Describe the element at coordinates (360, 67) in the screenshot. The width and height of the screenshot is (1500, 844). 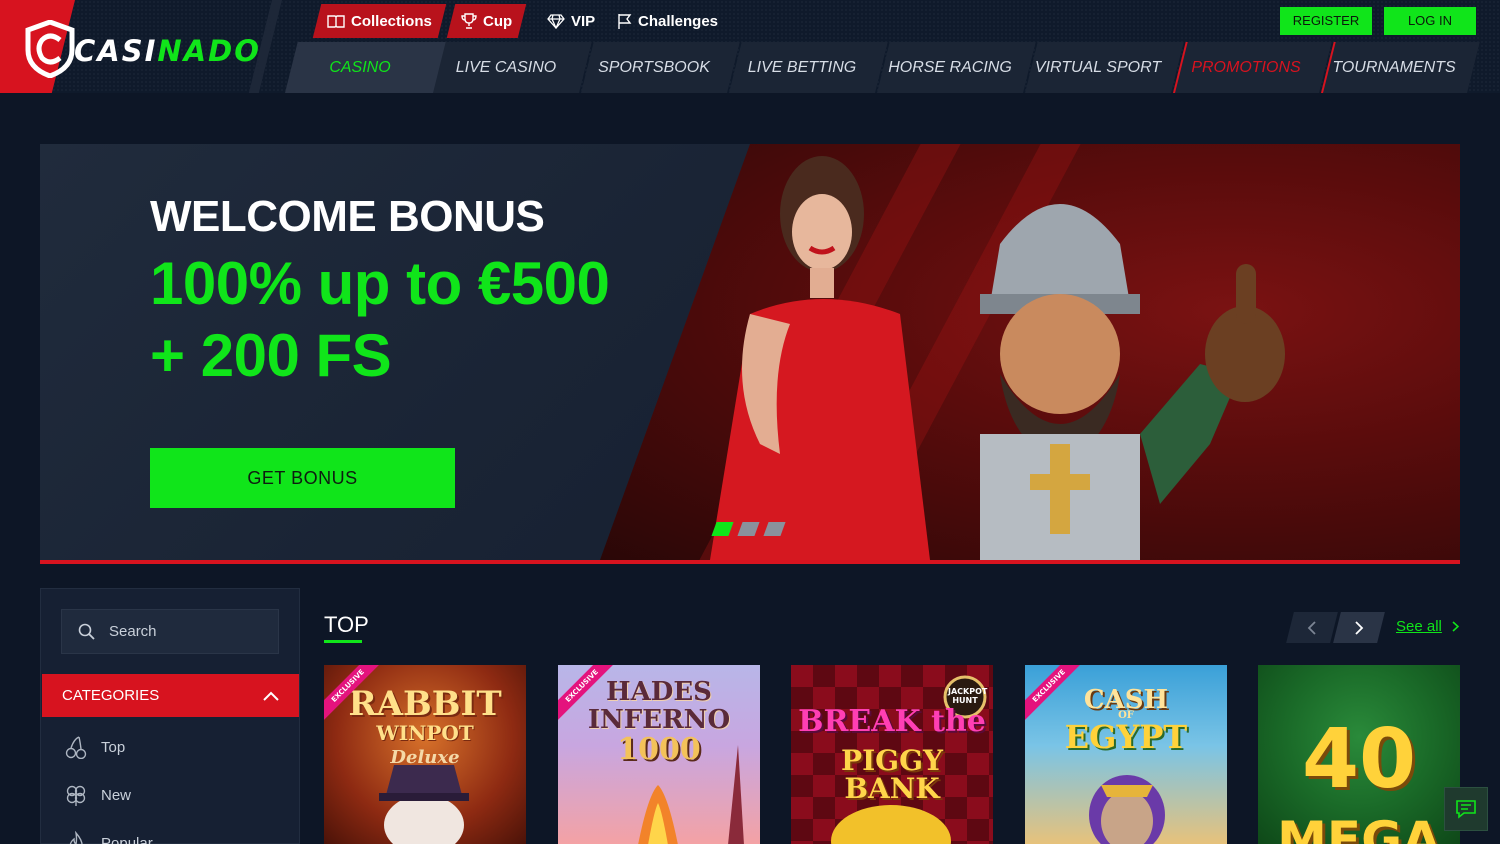
I see `nav-casino-label: CASINO` at that location.